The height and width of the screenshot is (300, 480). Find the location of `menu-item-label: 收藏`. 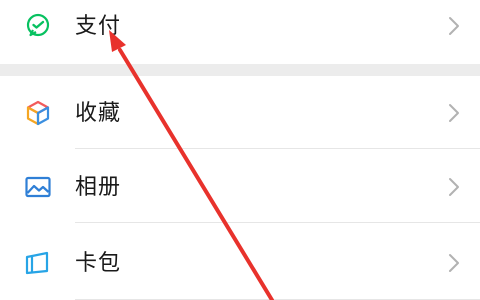

menu-item-label: 收藏 is located at coordinates (98, 113).